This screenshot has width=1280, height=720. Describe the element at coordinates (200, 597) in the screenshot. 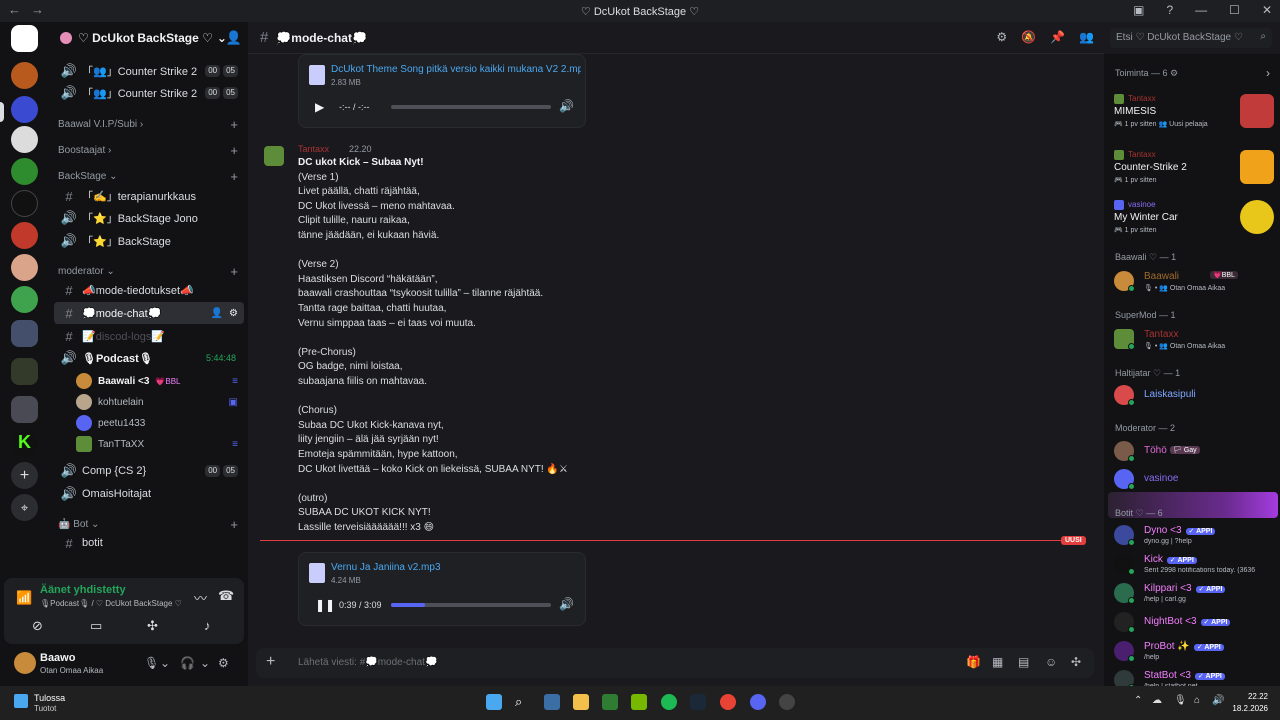

I see `noise-suppression-icon: 〰` at that location.